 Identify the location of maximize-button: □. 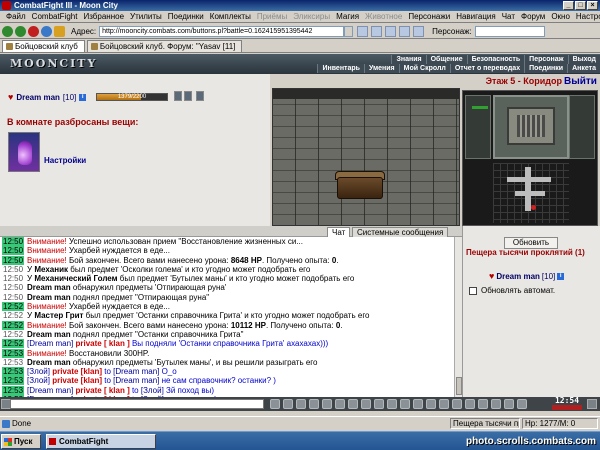
(580, 5).